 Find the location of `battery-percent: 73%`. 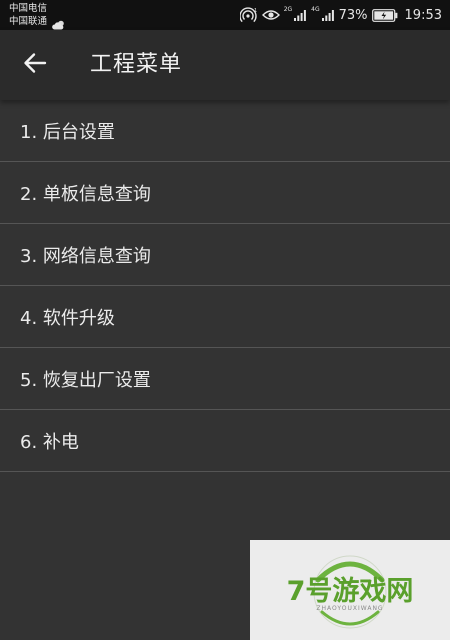

battery-percent: 73% is located at coordinates (353, 15).